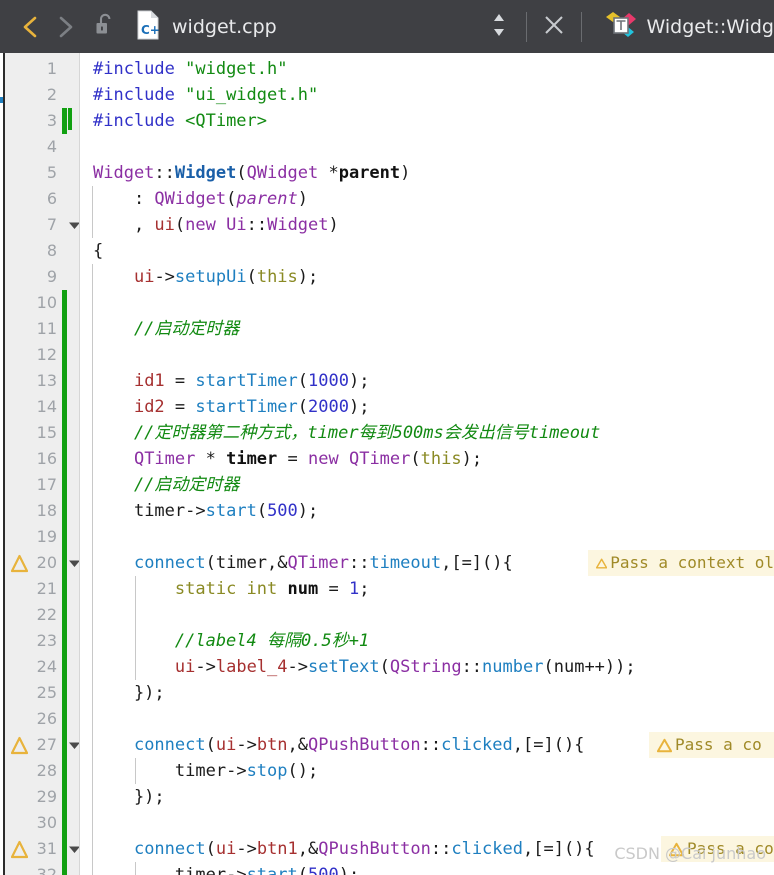  What do you see at coordinates (46, 640) in the screenshot?
I see `line-number: 23` at bounding box center [46, 640].